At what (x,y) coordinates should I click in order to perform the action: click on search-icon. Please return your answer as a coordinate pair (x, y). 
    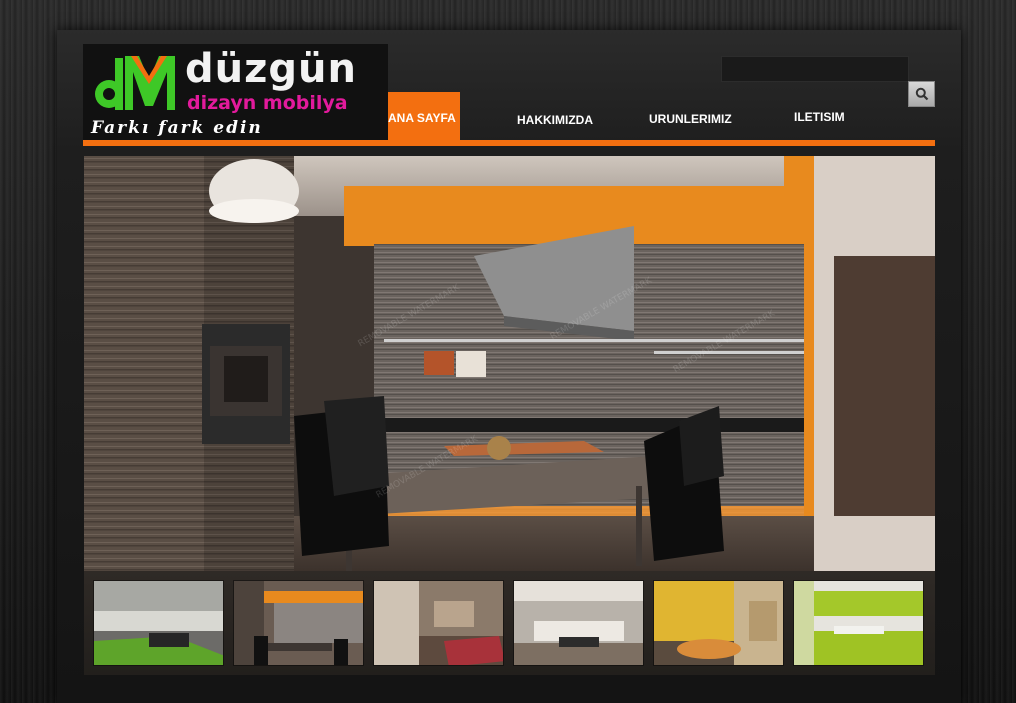
    Looking at the image, I should click on (921, 94).